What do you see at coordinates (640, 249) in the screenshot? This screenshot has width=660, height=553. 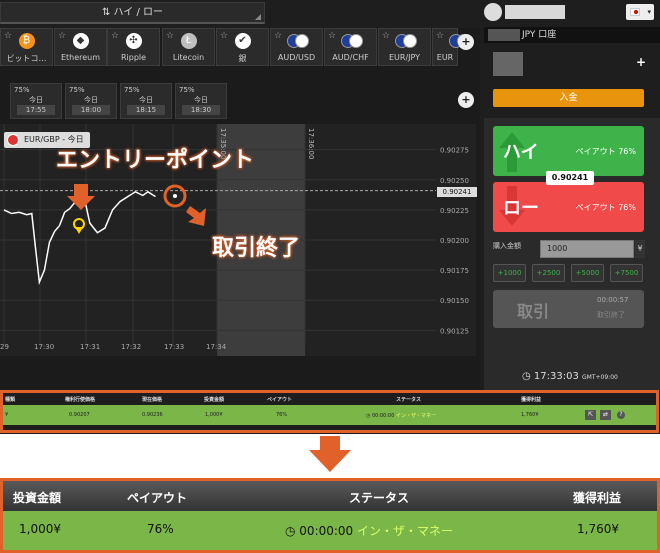 I see `currency-label: ¥` at bounding box center [640, 249].